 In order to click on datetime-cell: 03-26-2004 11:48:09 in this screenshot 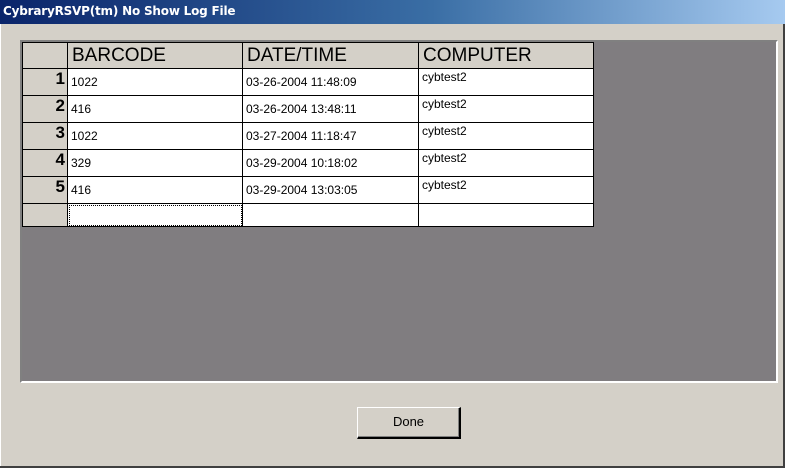, I will do `click(330, 82)`.